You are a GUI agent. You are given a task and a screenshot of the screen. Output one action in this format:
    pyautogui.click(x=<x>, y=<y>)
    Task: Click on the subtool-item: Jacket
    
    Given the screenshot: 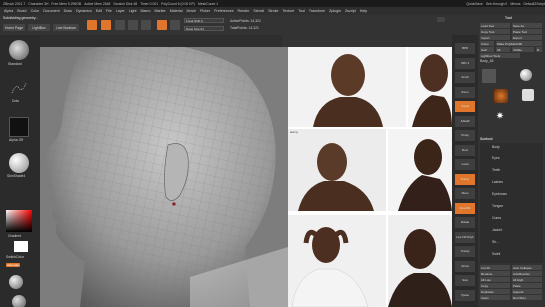 What is the action you would take?
    pyautogui.click(x=497, y=230)
    